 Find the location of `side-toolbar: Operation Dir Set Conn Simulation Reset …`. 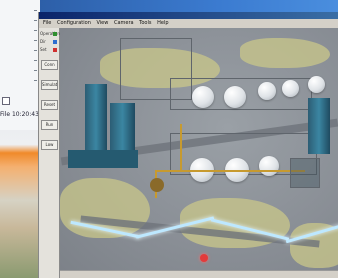

side-toolbar: Operation Dir Set Conn Simulation Reset … is located at coordinates (49, 153).